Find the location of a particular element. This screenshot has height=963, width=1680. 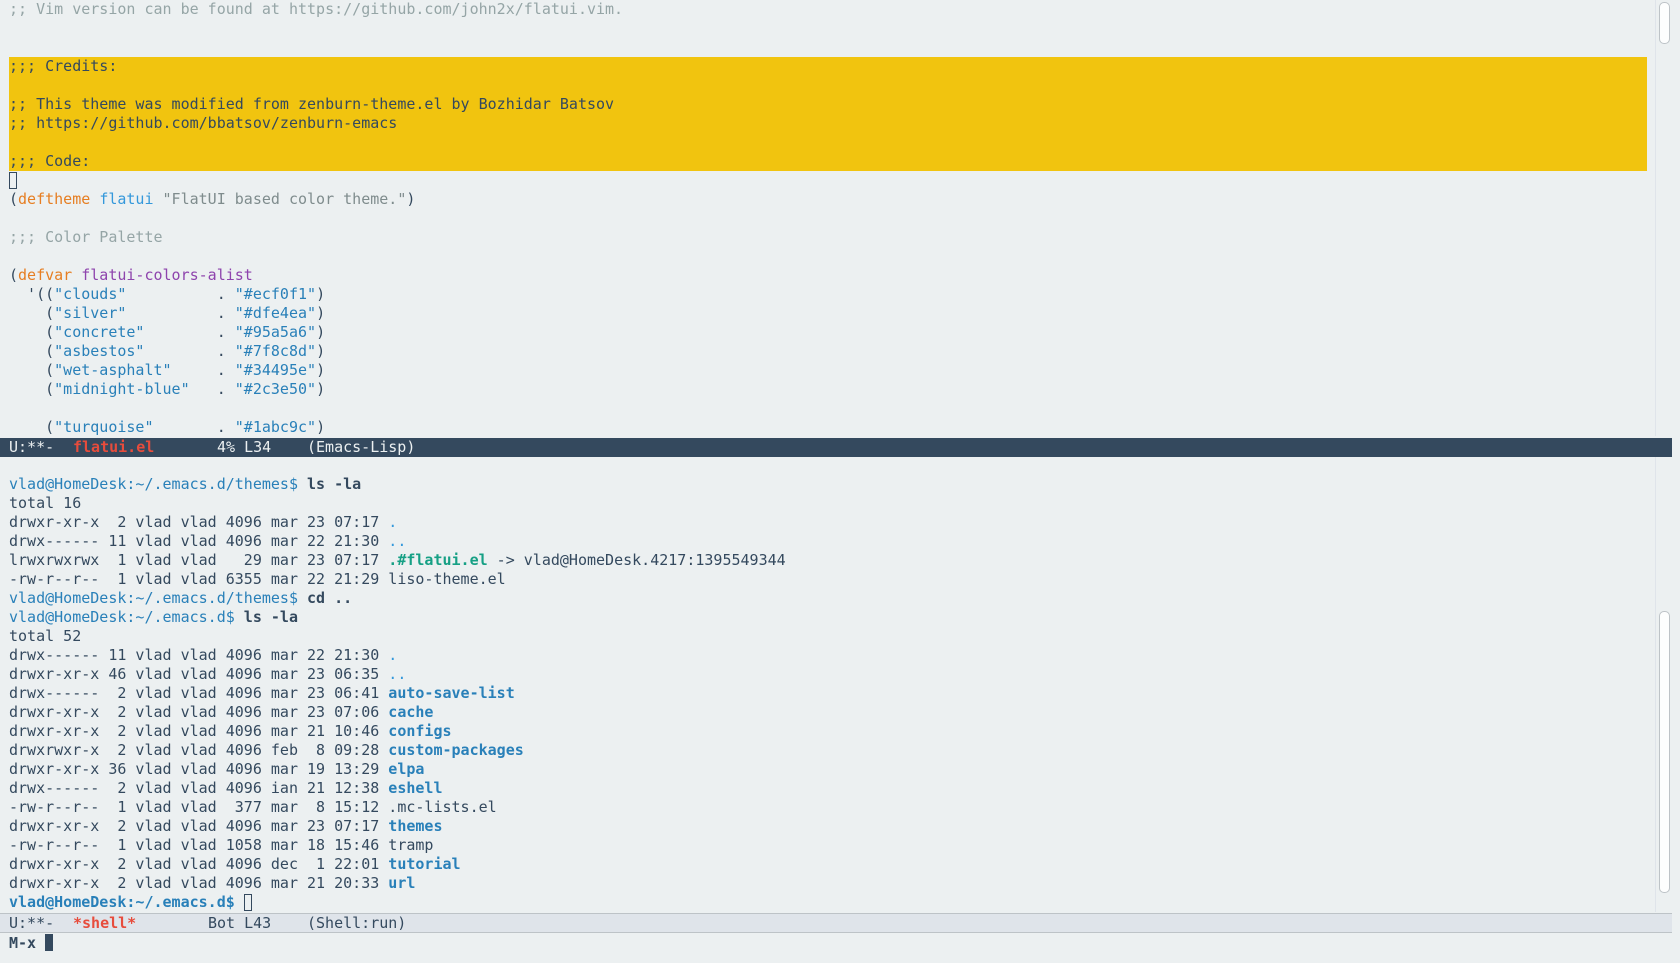

editor-token: "midnight-blue" is located at coordinates (122, 389).